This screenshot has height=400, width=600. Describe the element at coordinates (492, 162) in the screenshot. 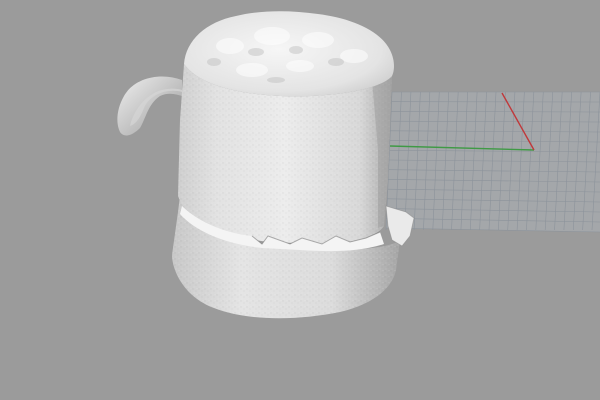

I see `construction-grid` at that location.